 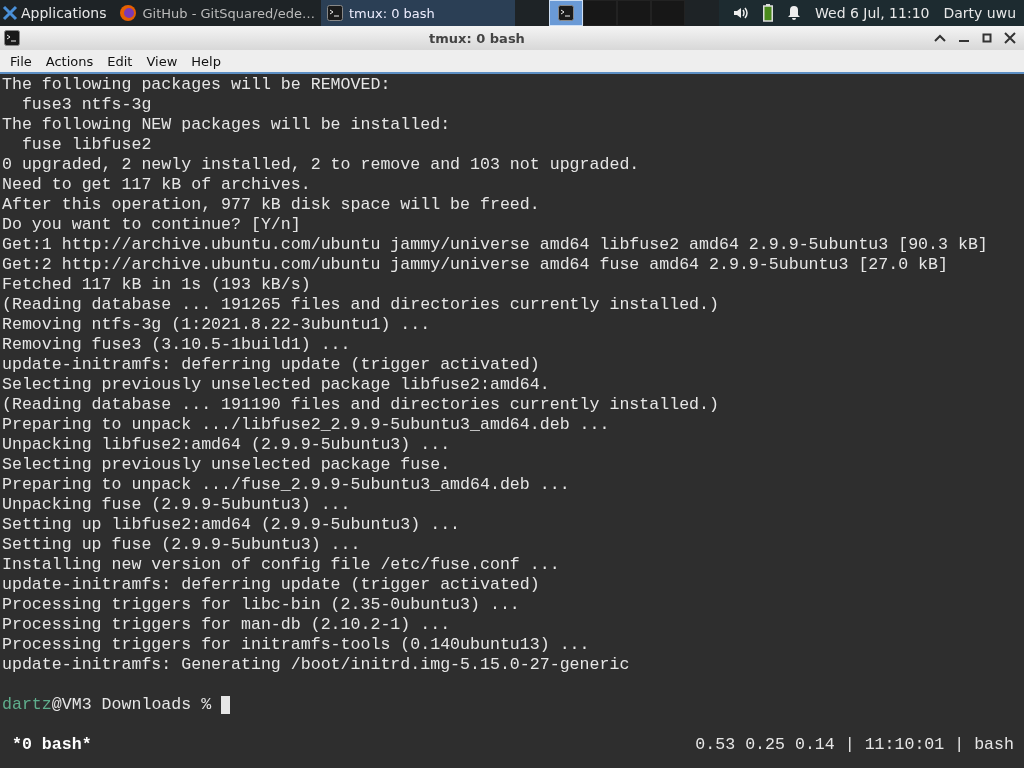 What do you see at coordinates (21, 61) in the screenshot?
I see `menu-item: File` at bounding box center [21, 61].